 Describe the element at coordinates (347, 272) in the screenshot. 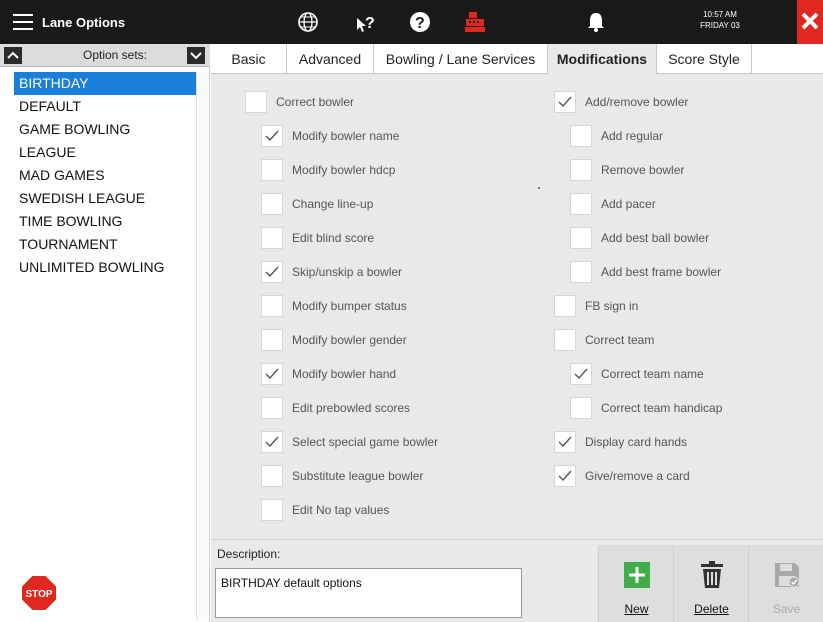

I see `option-label: Skip/unskip a bowler` at that location.